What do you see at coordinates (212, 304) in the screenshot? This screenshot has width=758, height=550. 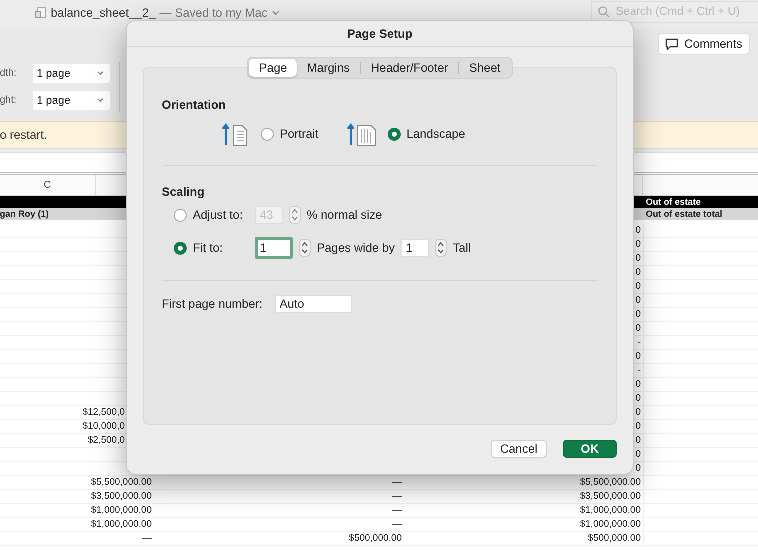 I see `field-label: First page number:` at bounding box center [212, 304].